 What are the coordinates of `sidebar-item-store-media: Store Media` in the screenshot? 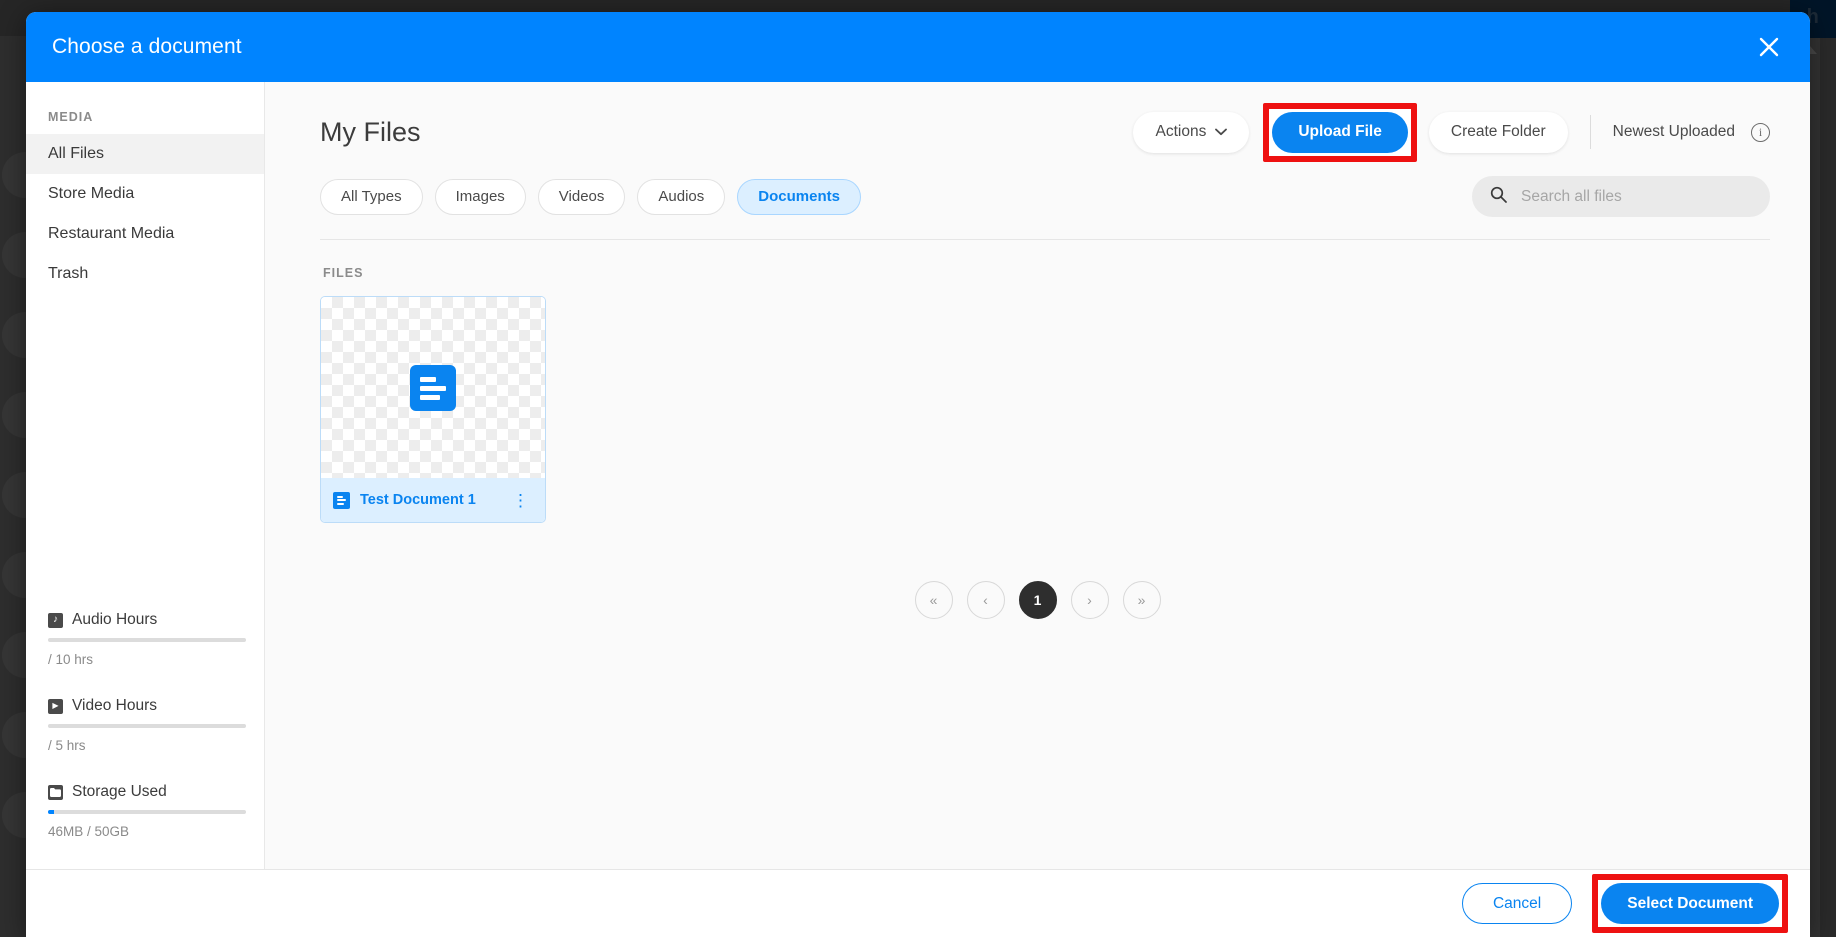 It's located at (145, 194).